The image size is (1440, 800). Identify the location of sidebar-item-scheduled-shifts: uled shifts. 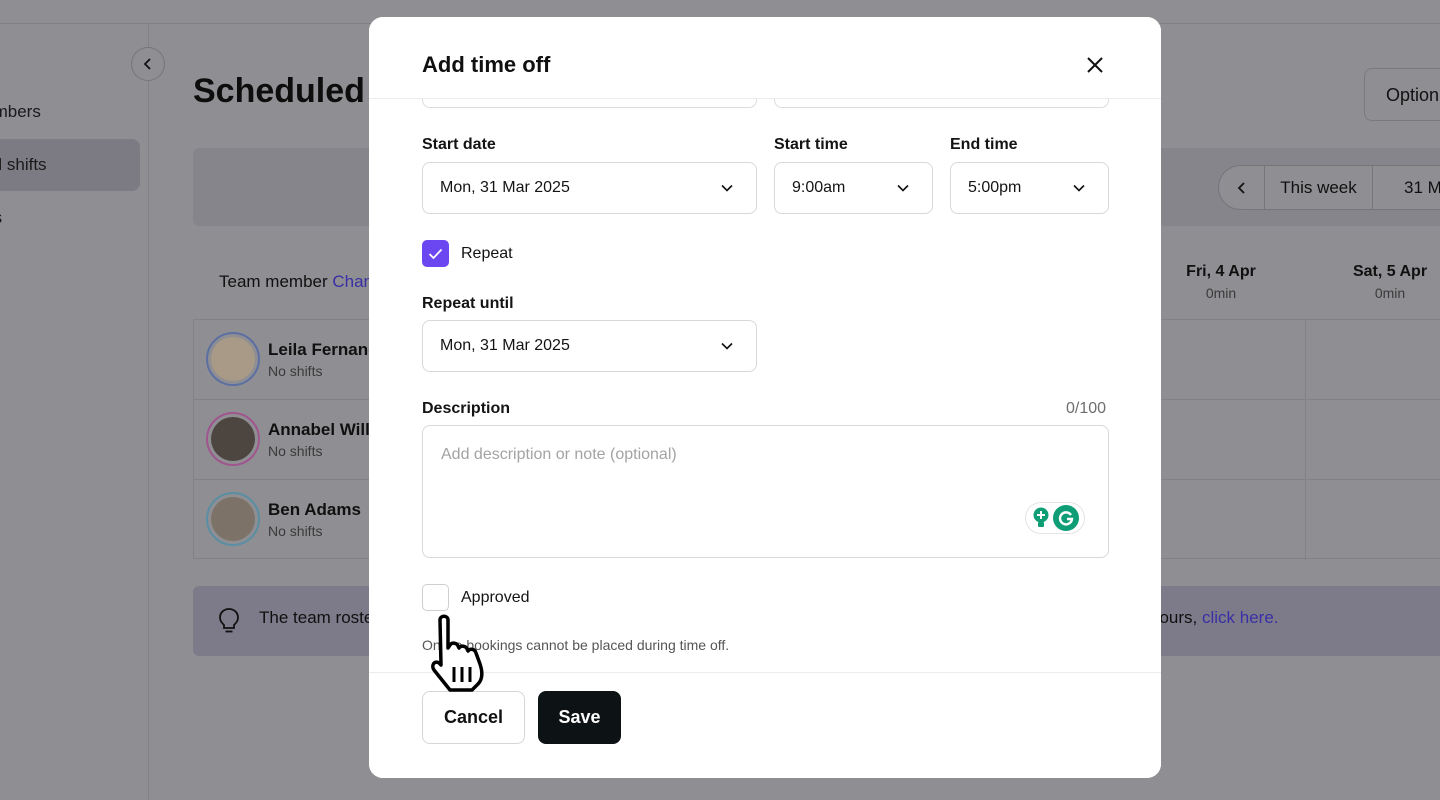
(70, 165).